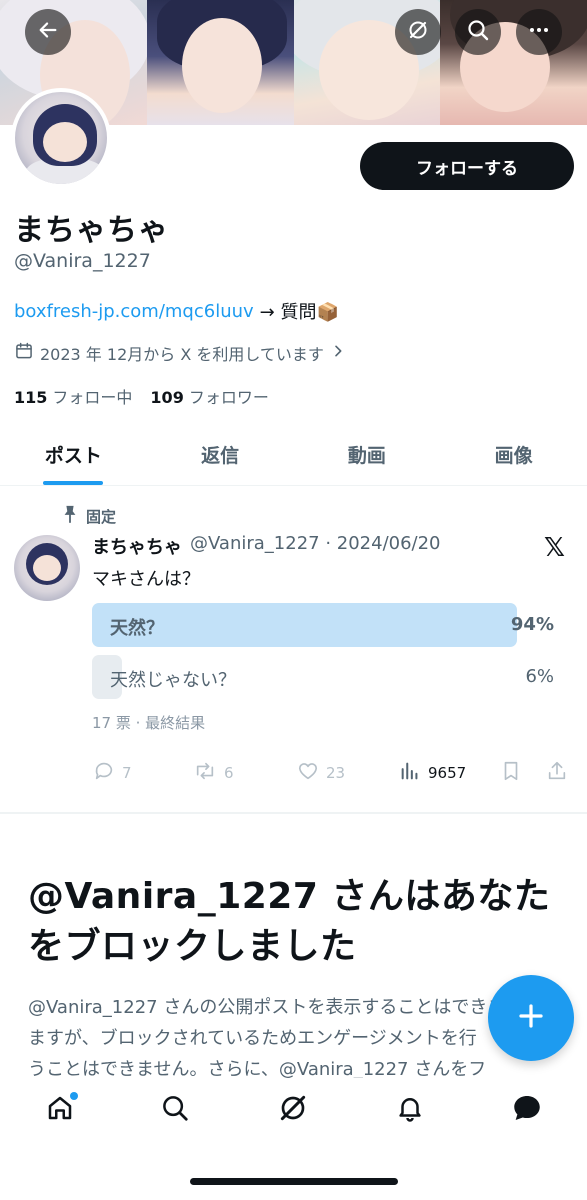 The image size is (587, 1200). I want to click on profile-stats: 115 フォロー中 109 フォロワー, so click(141, 396).